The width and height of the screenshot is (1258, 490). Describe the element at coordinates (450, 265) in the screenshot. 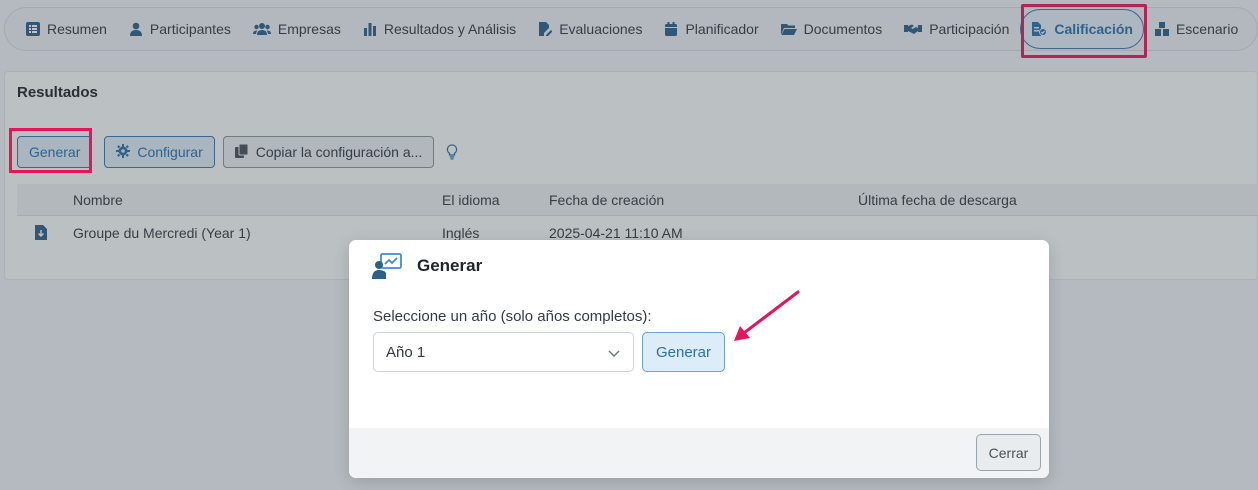

I see `modal-title: Generar` at that location.